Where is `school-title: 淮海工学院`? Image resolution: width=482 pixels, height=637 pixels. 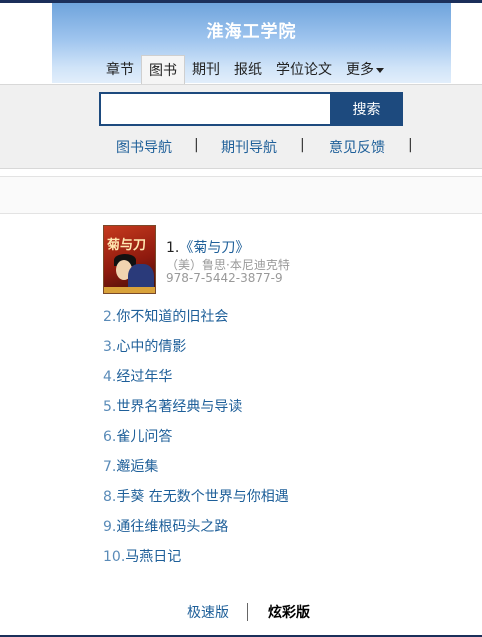
school-title: 淮海工学院 is located at coordinates (251, 32).